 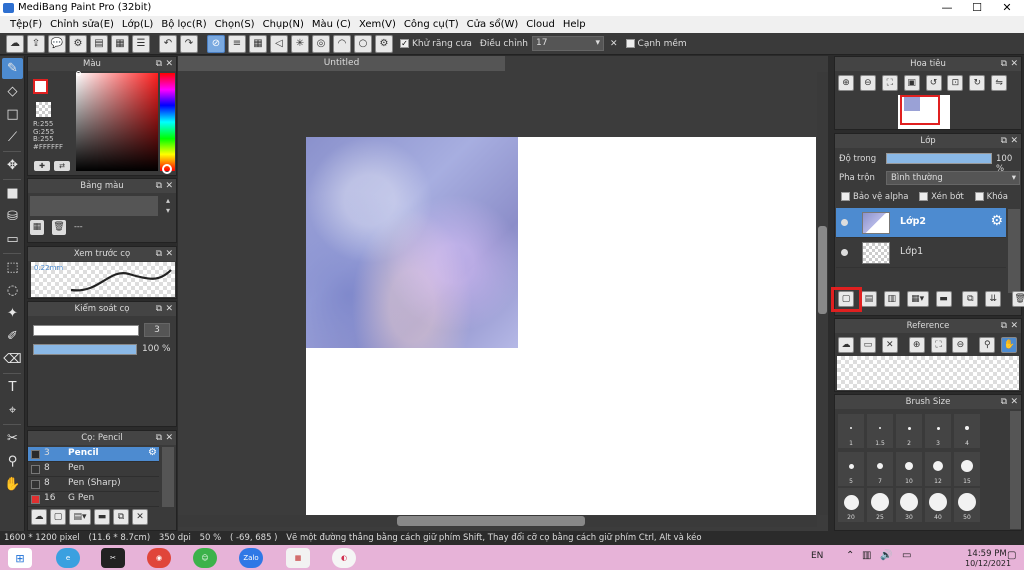 I want to click on bucket-tool-icon: ⛁, so click(x=12, y=216).